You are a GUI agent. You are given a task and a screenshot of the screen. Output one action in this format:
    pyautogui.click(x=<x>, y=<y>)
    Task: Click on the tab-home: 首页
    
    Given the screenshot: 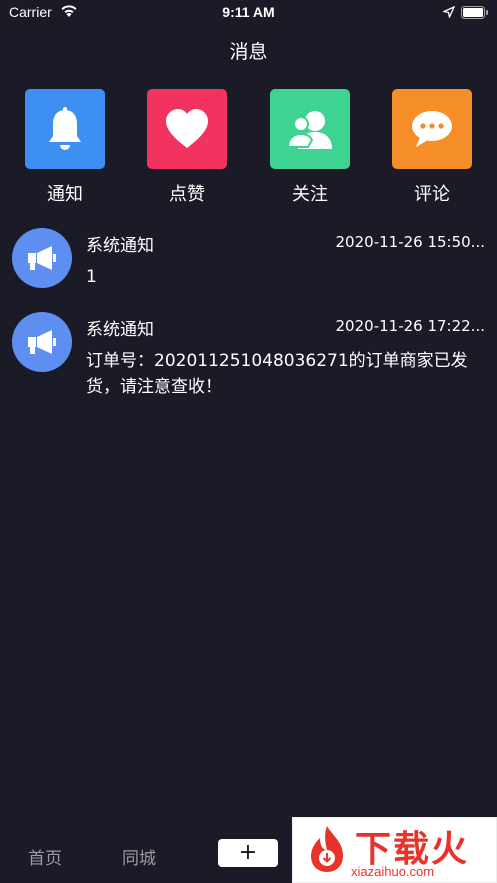 What is the action you would take?
    pyautogui.click(x=45, y=856)
    